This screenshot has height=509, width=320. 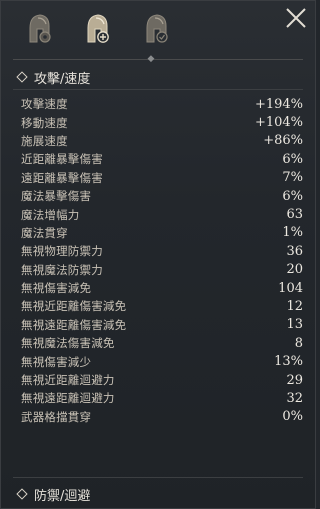 What do you see at coordinates (162, 159) in the screenshot?
I see `stat-row: 近距離暴擊傷害 6%` at bounding box center [162, 159].